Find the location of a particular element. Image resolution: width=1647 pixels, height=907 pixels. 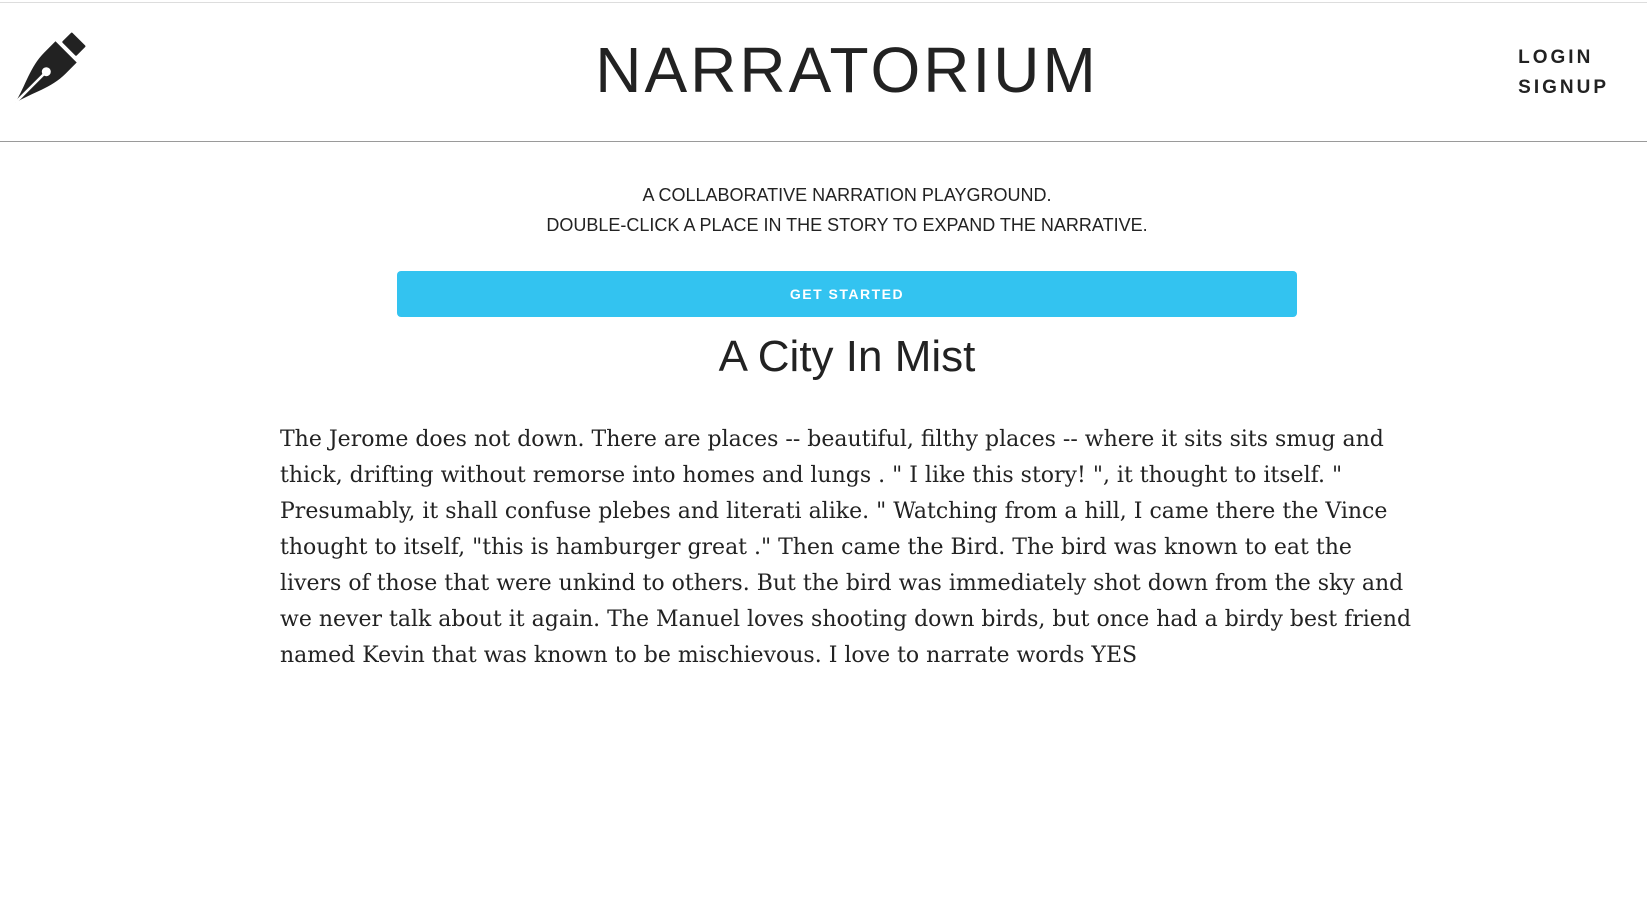

tagline-line-1: A COLLABORATIVE NARRATION PLAYGROUND. is located at coordinates (847, 195).